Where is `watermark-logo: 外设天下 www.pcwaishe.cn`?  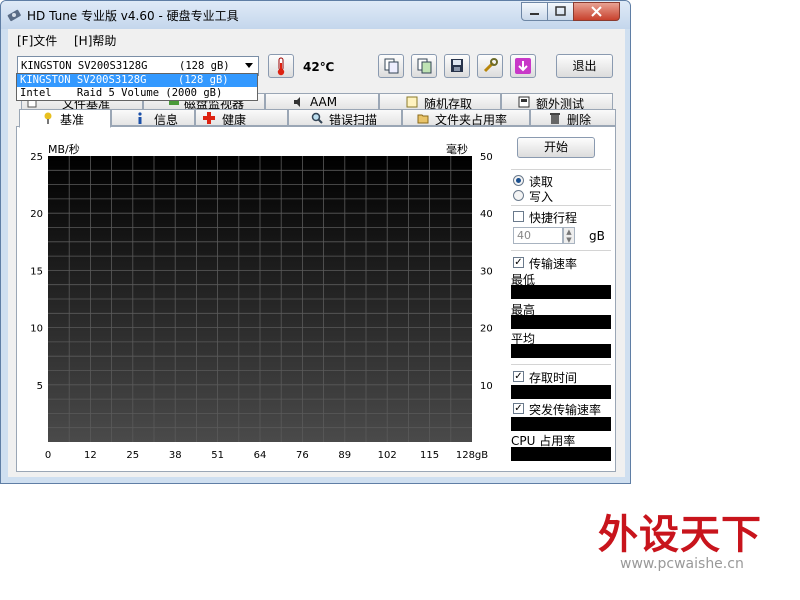
watermark-logo: 外设天下 www.pcwaishe.cn is located at coordinates (684, 542).